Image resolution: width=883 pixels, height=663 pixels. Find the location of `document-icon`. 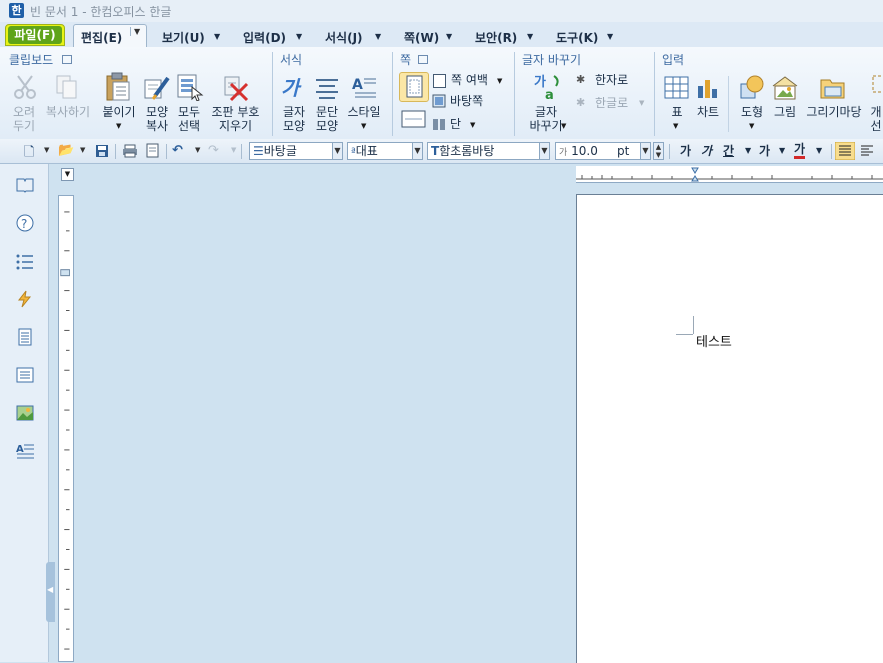

document-icon is located at coordinates (25, 337).